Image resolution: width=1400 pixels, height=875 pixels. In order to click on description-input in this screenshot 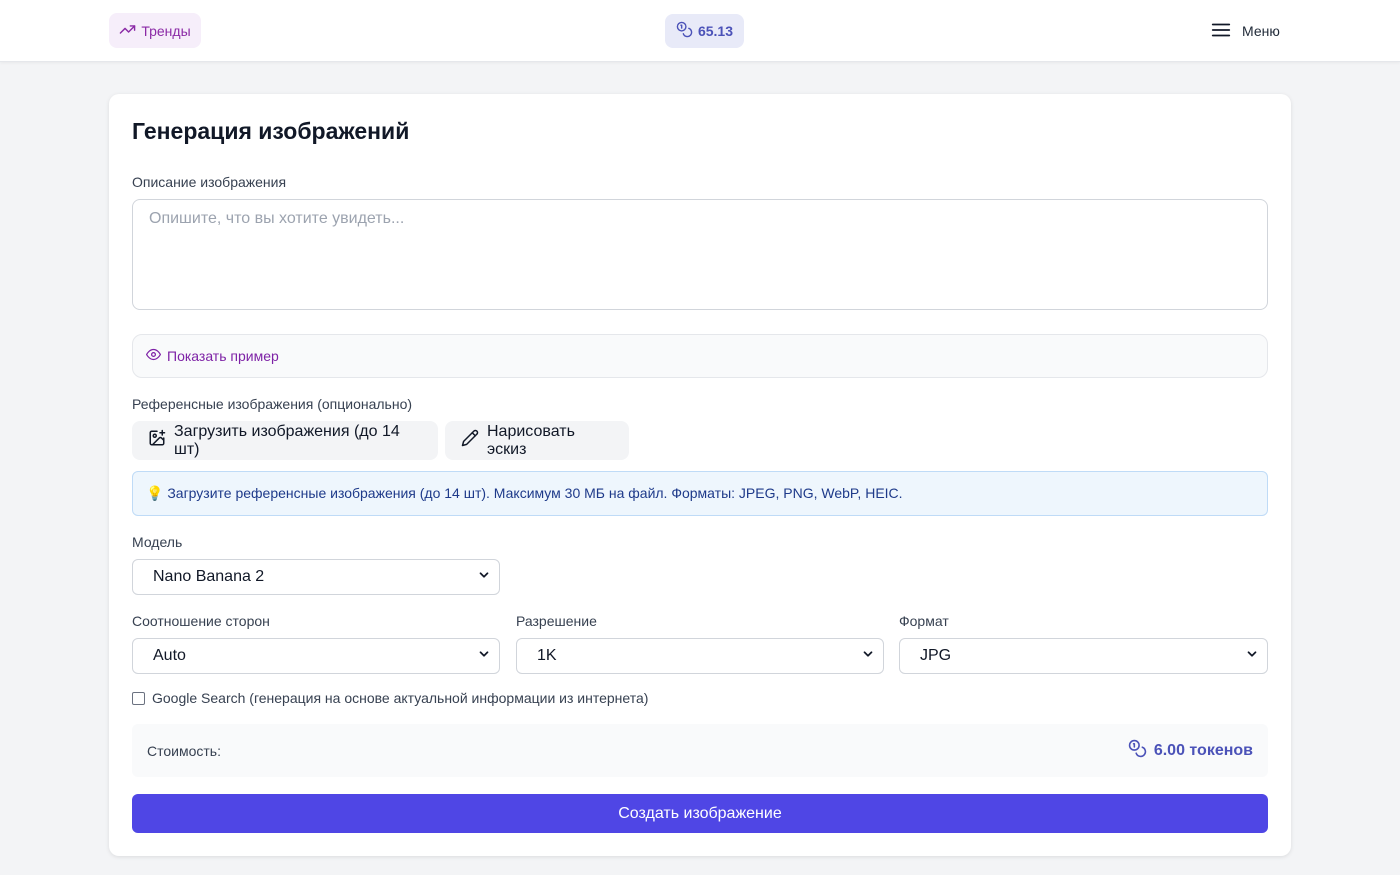, I will do `click(700, 254)`.